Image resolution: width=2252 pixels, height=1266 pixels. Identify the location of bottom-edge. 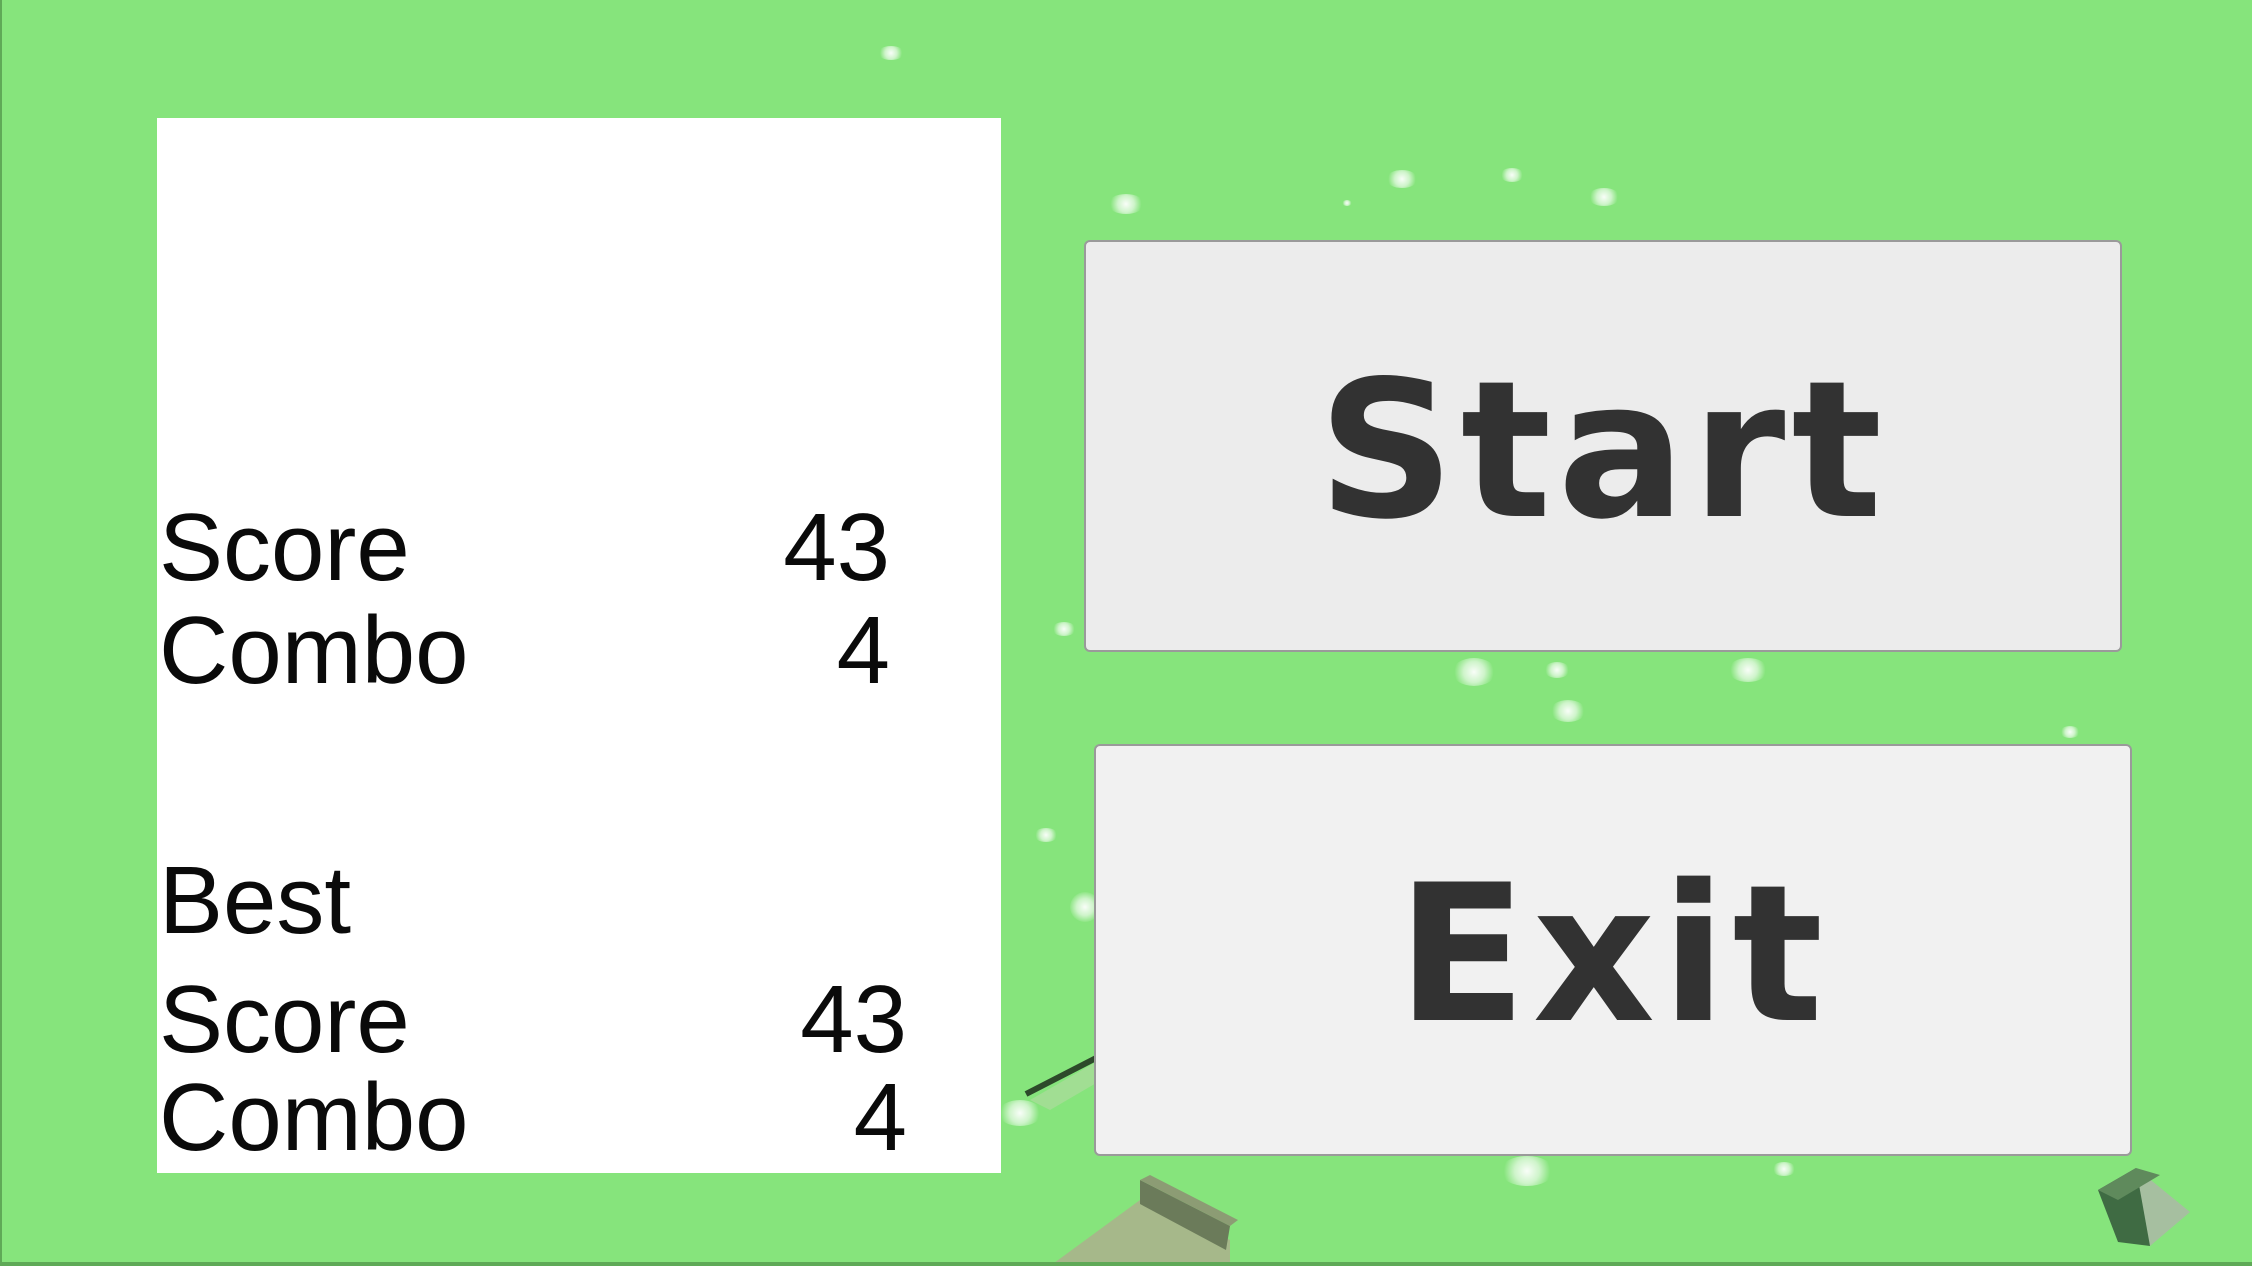
(1126, 1264).